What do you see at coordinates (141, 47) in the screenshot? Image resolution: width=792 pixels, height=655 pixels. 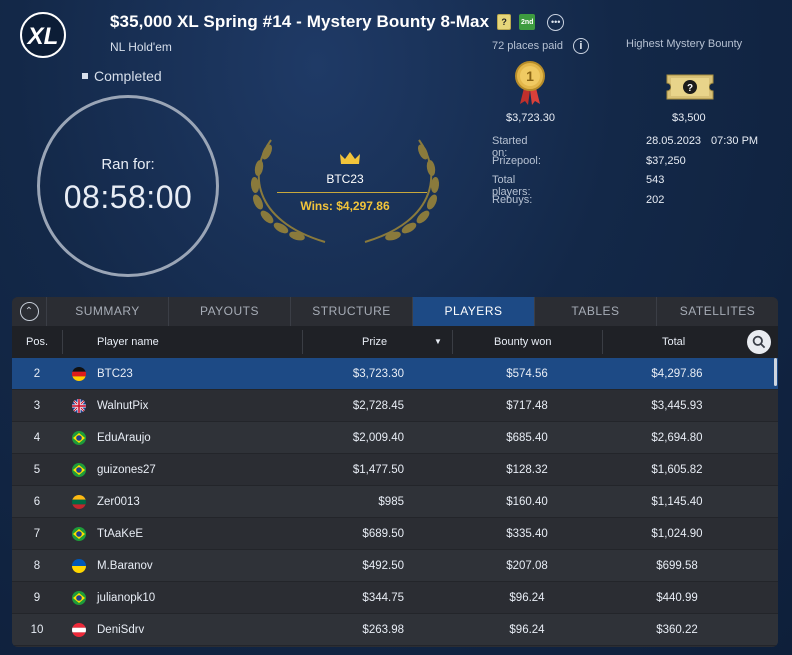 I see `game-type: NL Hold'em` at bounding box center [141, 47].